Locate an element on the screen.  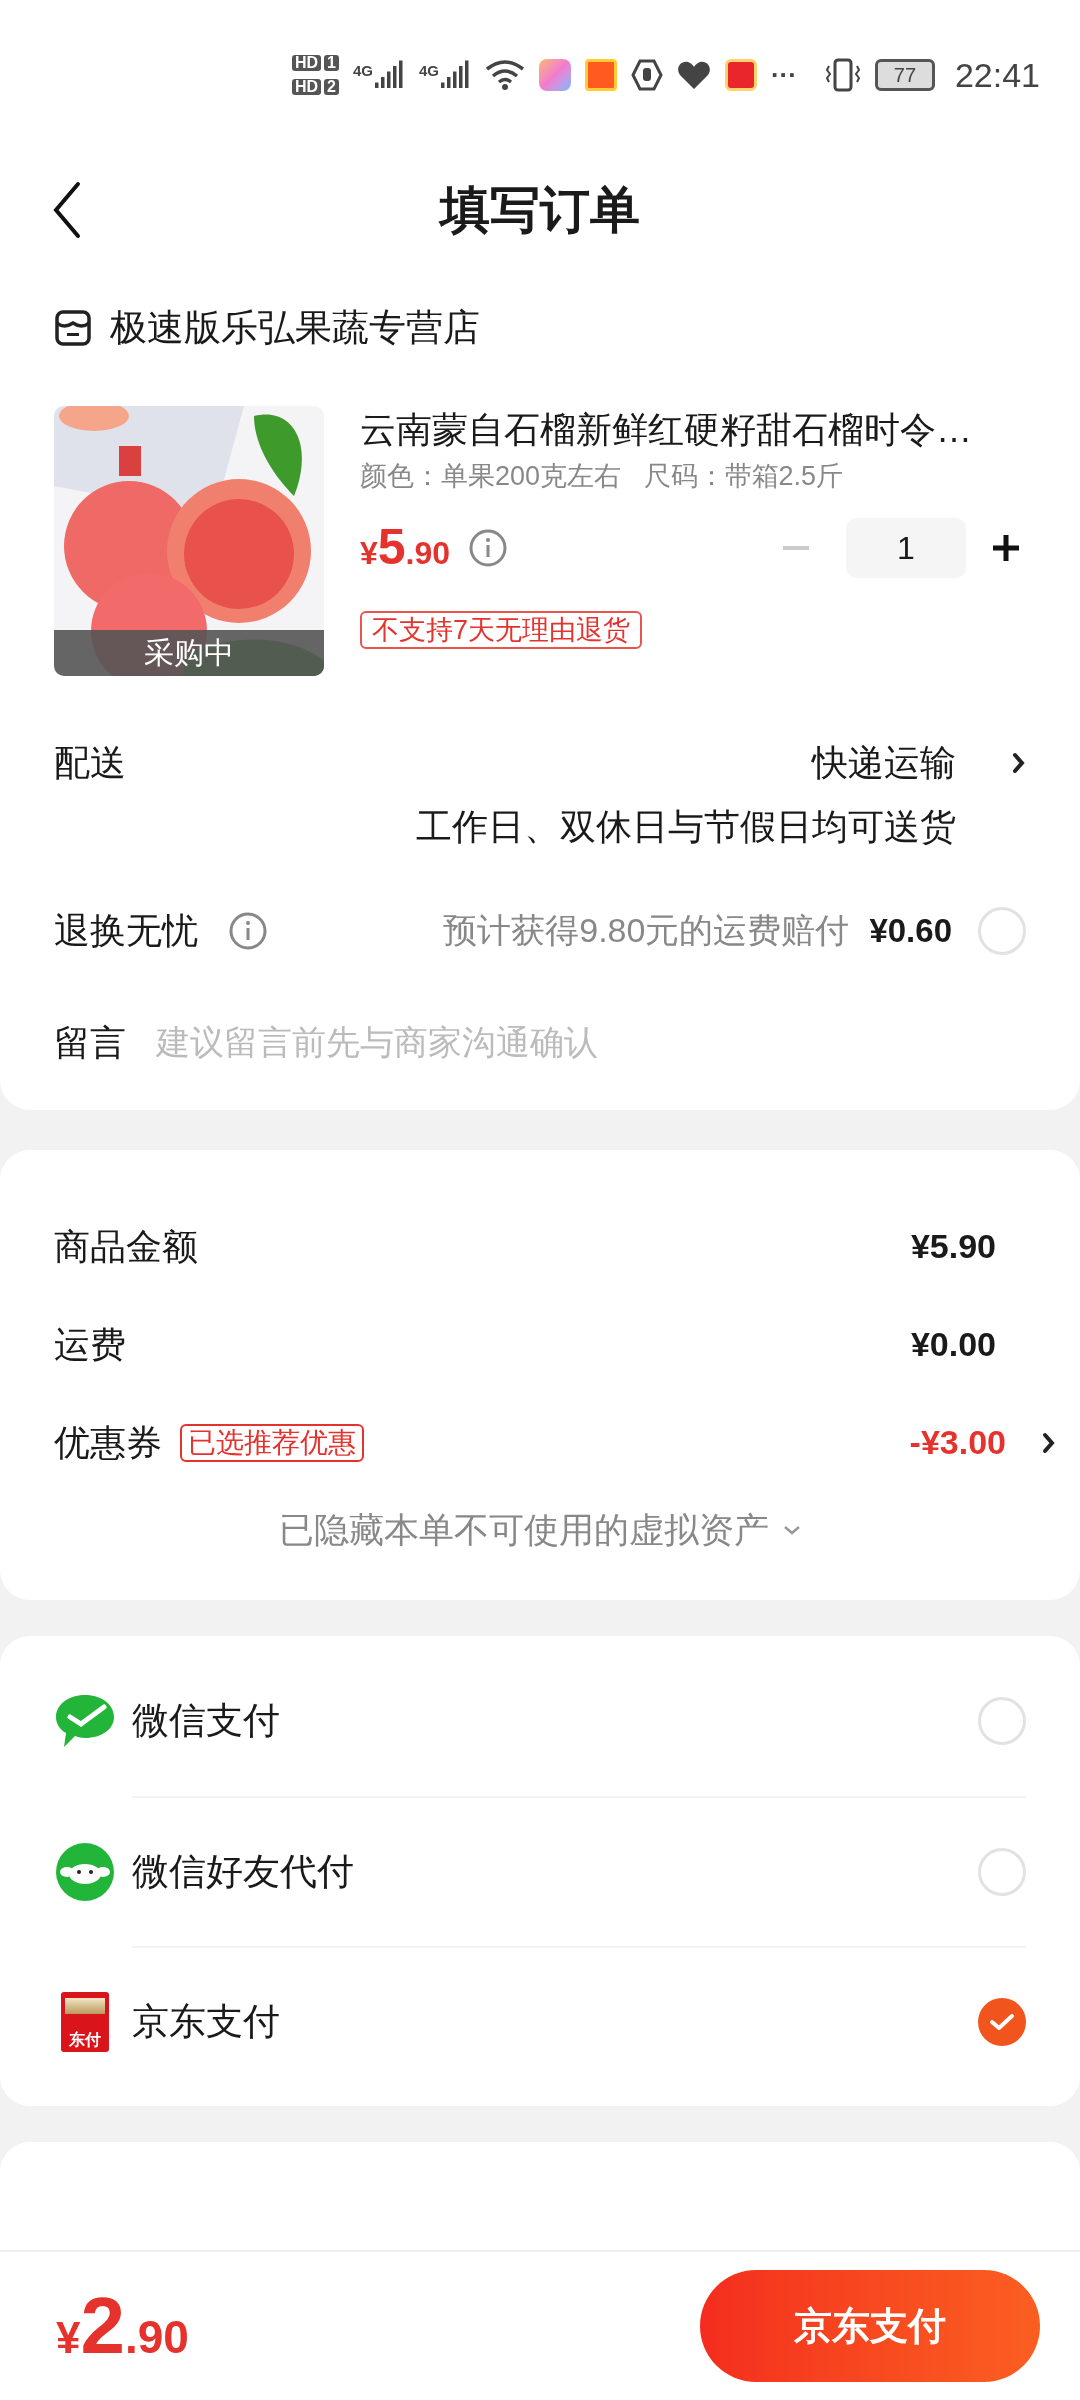
plus-icon is located at coordinates (1006, 547).